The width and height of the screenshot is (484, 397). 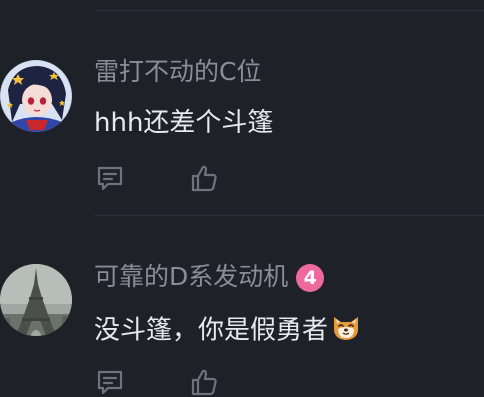 What do you see at coordinates (346, 331) in the screenshot?
I see `shiba-dog-emoji-icon` at bounding box center [346, 331].